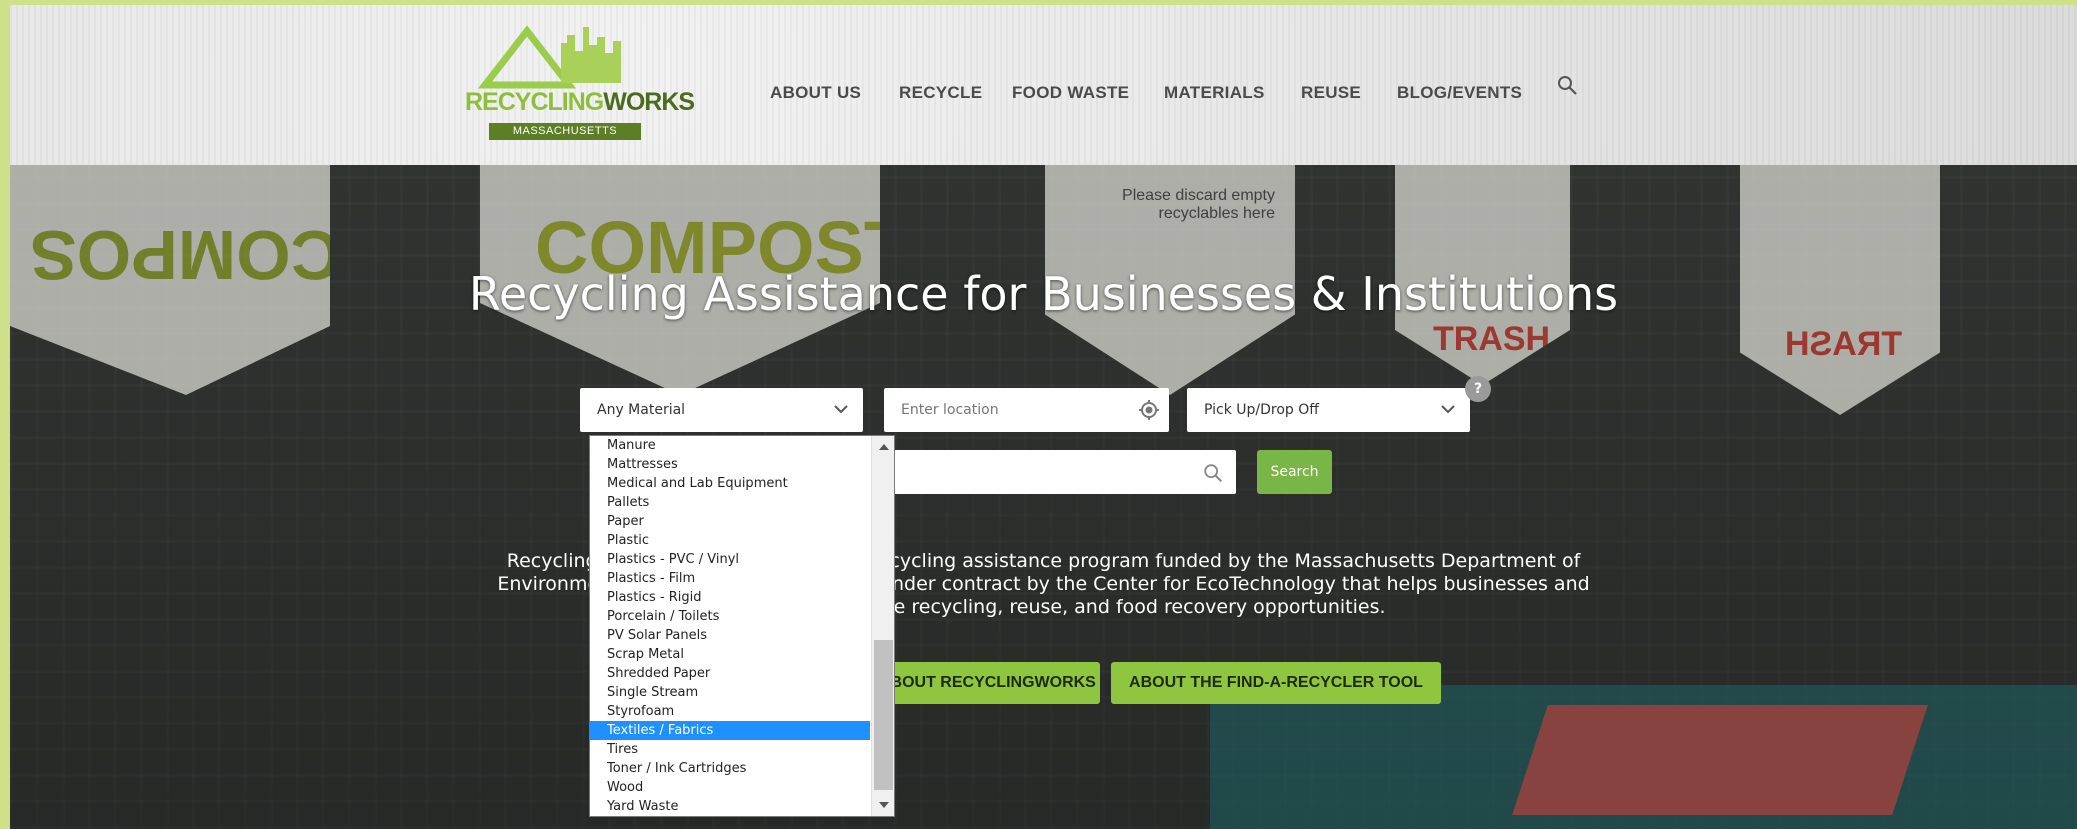  What do you see at coordinates (730, 521) in the screenshot?
I see `dropdown-option: Paper` at bounding box center [730, 521].